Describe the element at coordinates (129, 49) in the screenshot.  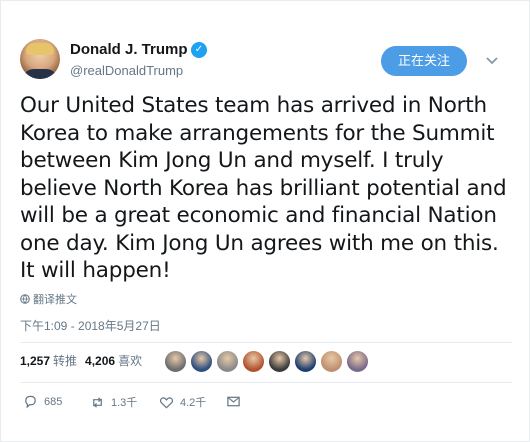
I see `display-name: Donald J. Trump` at that location.